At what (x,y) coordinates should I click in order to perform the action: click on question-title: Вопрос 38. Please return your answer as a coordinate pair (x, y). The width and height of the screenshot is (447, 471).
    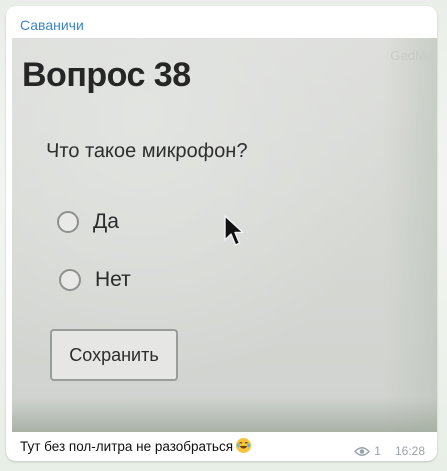
    Looking at the image, I should click on (106, 75).